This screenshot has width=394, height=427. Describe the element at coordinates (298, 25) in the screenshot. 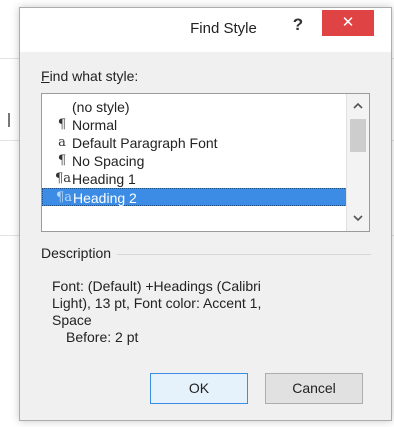

I see `help-button: ?` at that location.